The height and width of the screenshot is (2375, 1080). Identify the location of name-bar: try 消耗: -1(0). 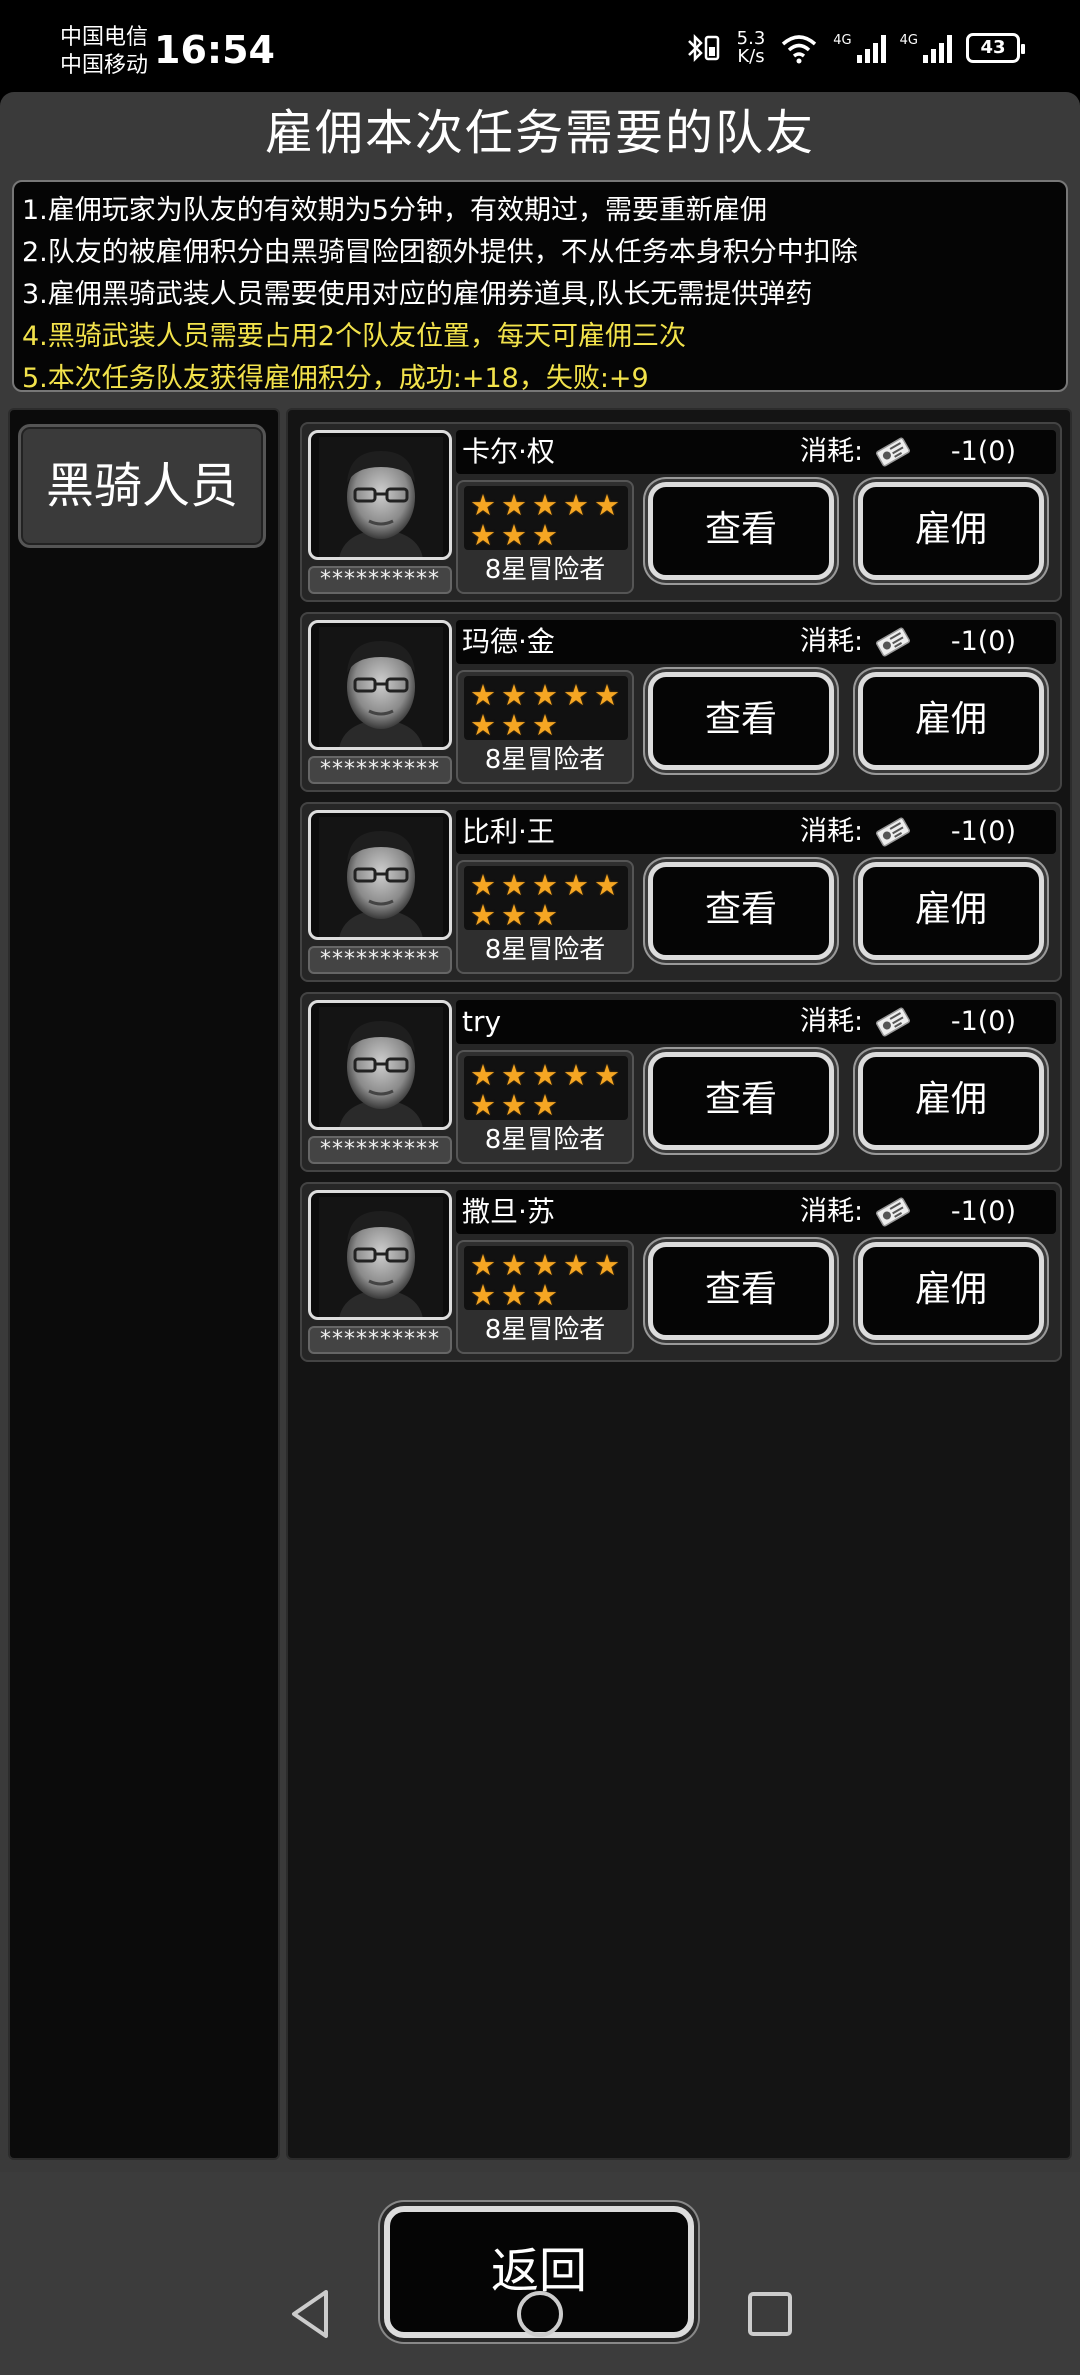
(756, 1022).